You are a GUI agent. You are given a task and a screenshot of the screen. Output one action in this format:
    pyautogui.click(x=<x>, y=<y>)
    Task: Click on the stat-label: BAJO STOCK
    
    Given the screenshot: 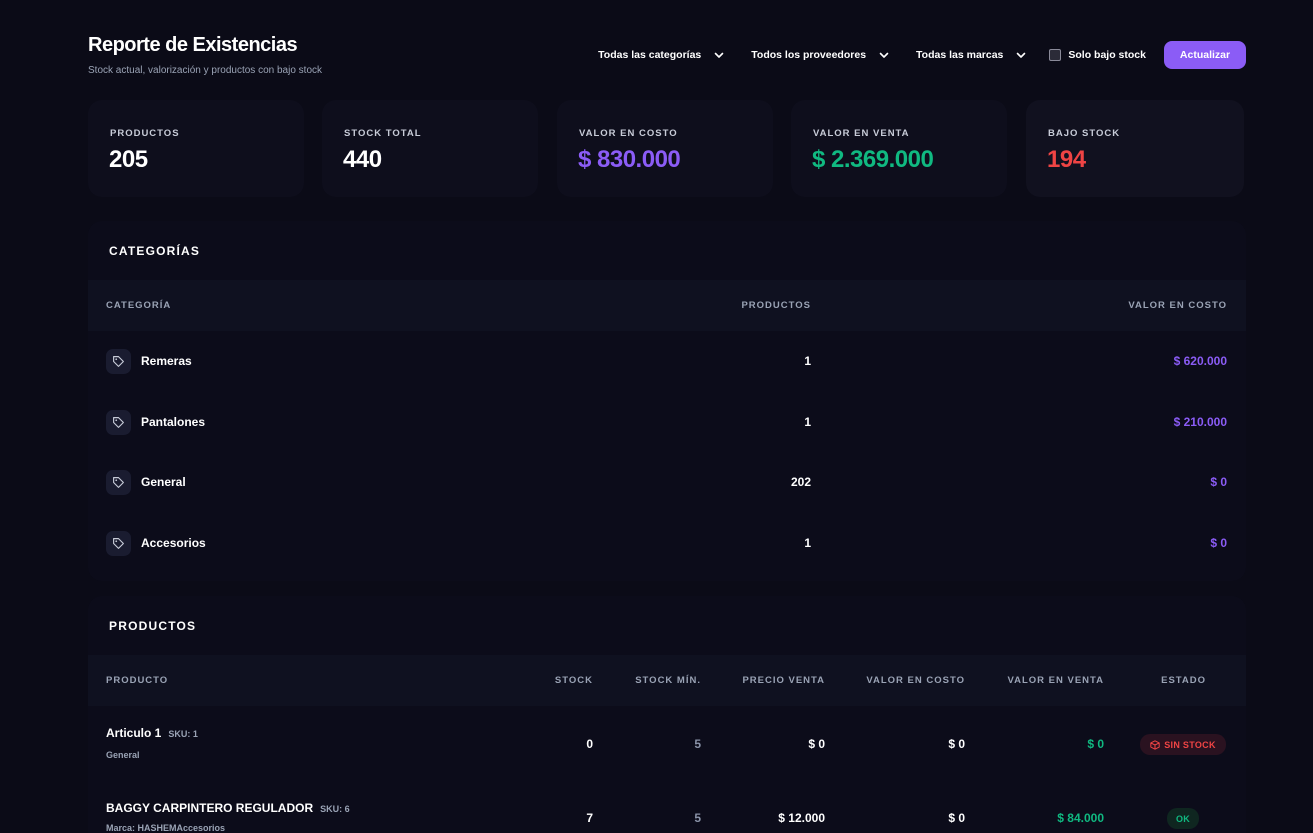 What is the action you would take?
    pyautogui.click(x=1084, y=133)
    